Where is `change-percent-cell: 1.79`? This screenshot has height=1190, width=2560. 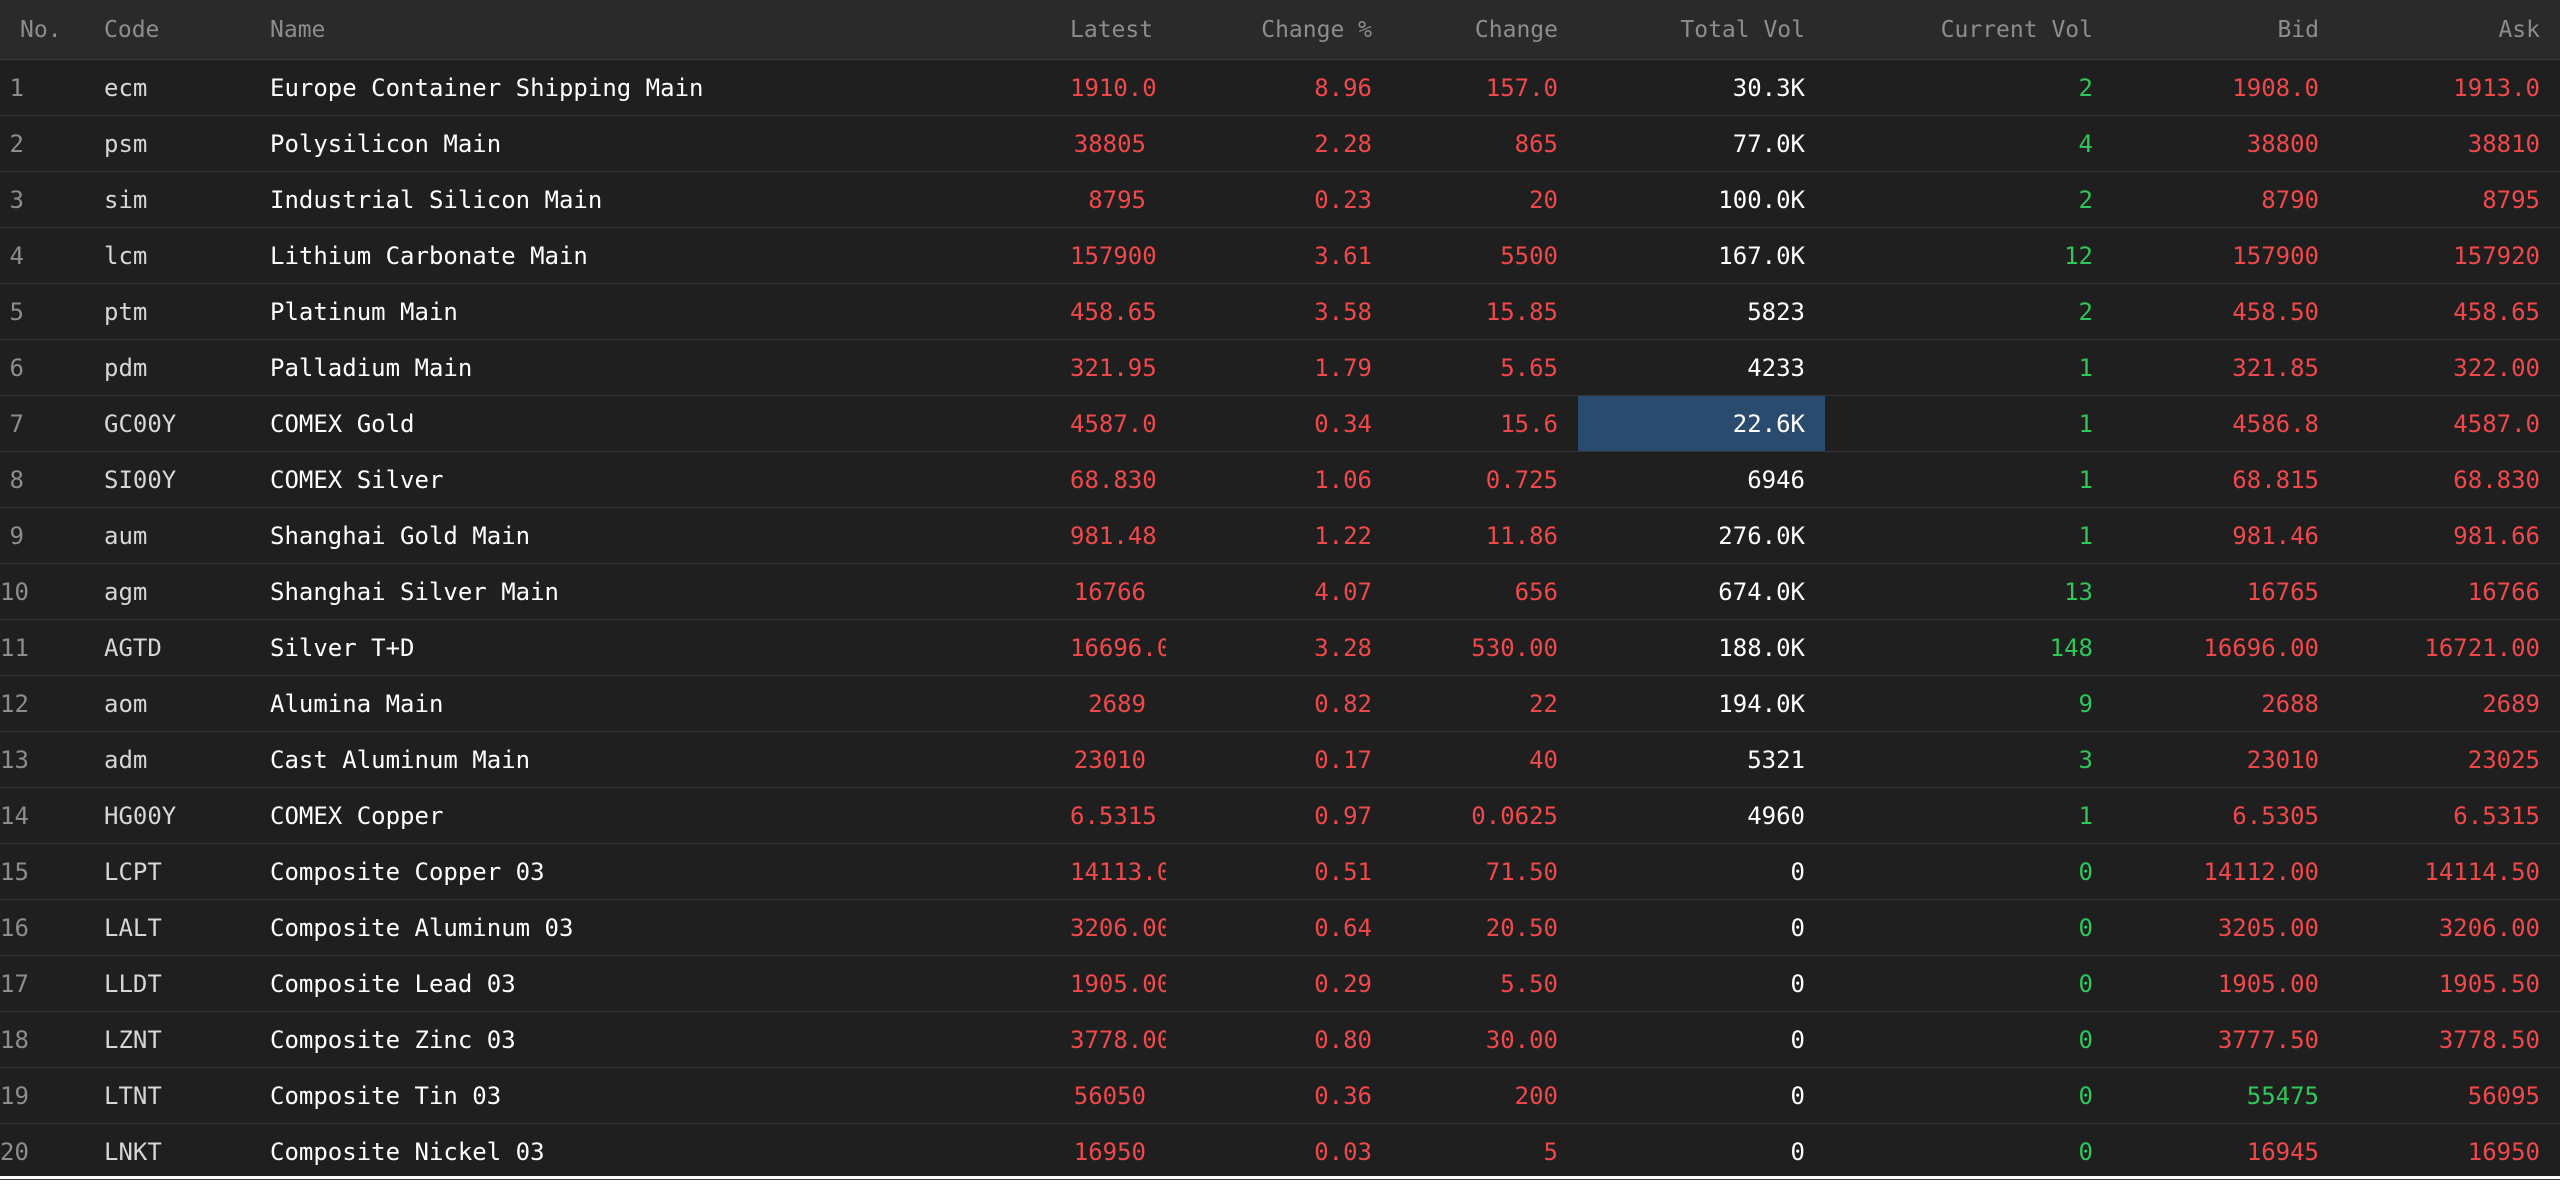
change-percent-cell: 1.79 is located at coordinates (1279, 367).